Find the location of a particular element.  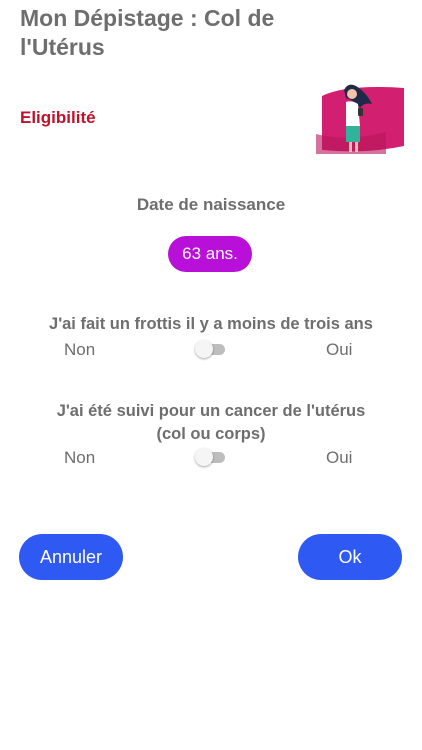

woman-with-phone-illustration is located at coordinates (360, 119).